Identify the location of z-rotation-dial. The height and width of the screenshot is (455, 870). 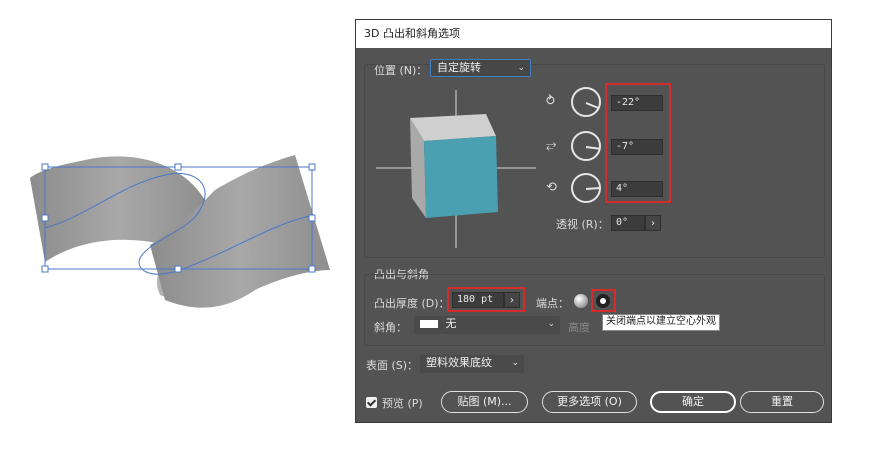
(586, 188).